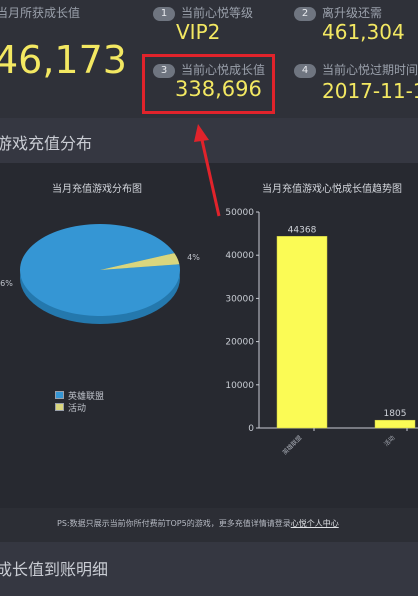 The image size is (418, 596). What do you see at coordinates (239, 213) in the screenshot?
I see `y-tick-label-5: 50000` at bounding box center [239, 213].